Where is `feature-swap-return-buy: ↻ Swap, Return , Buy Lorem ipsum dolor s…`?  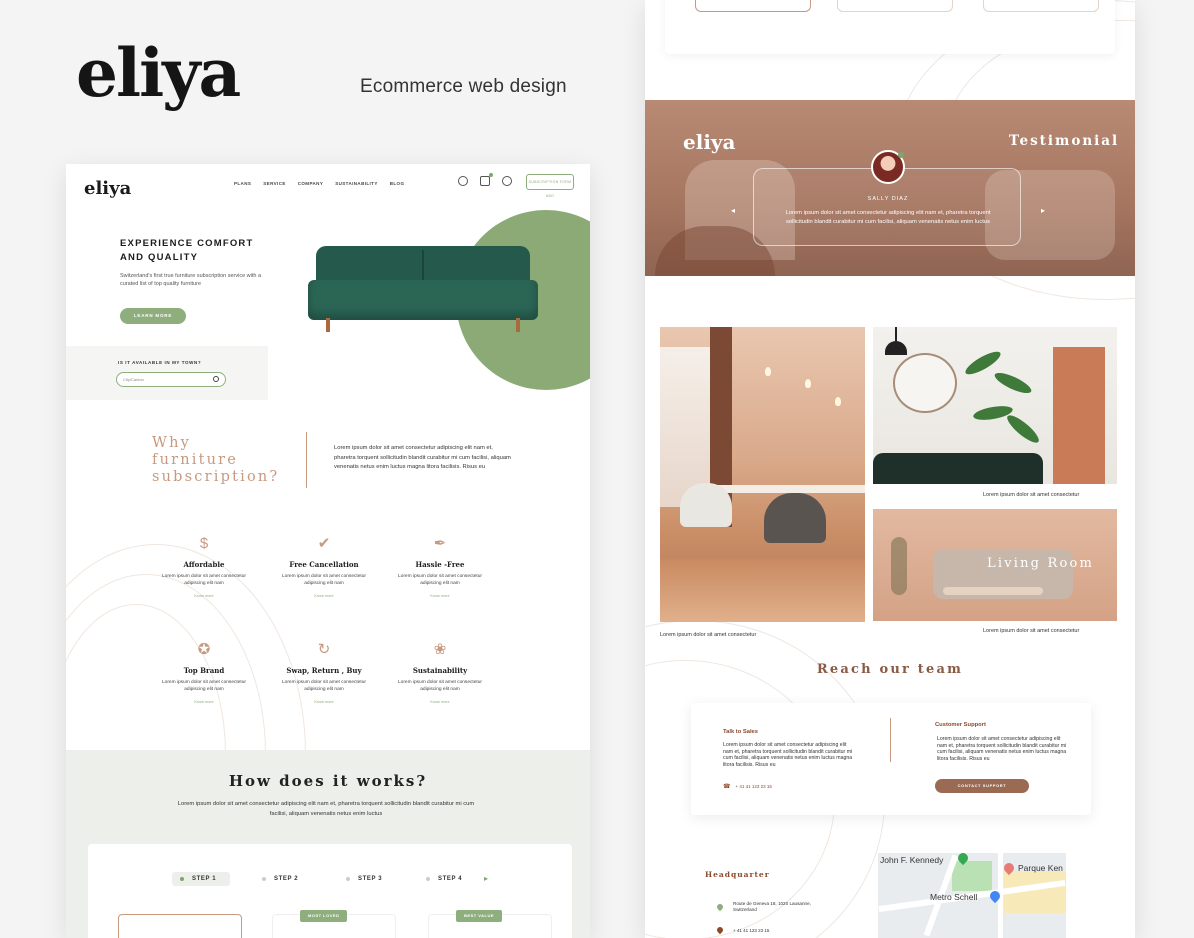
feature-swap-return-buy: ↻ Swap, Return , Buy Lorem ipsum dolor s… is located at coordinates (324, 673).